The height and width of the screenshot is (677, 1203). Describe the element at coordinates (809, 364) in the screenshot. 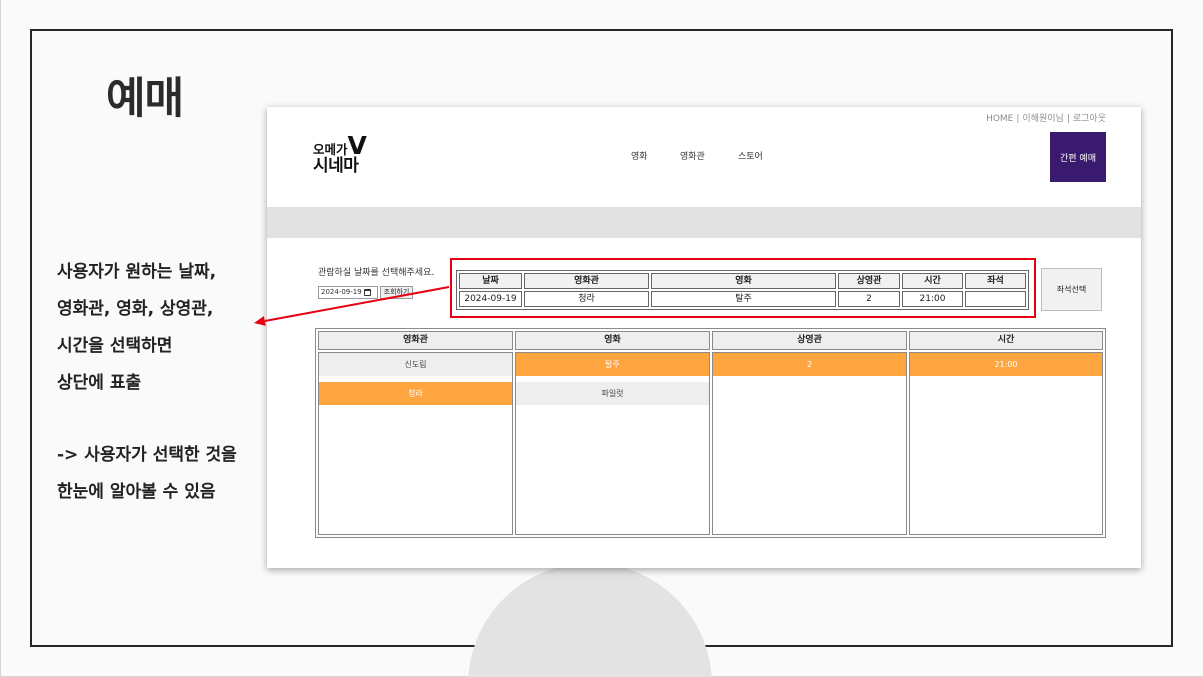

I see `screen-option-1: 2` at that location.